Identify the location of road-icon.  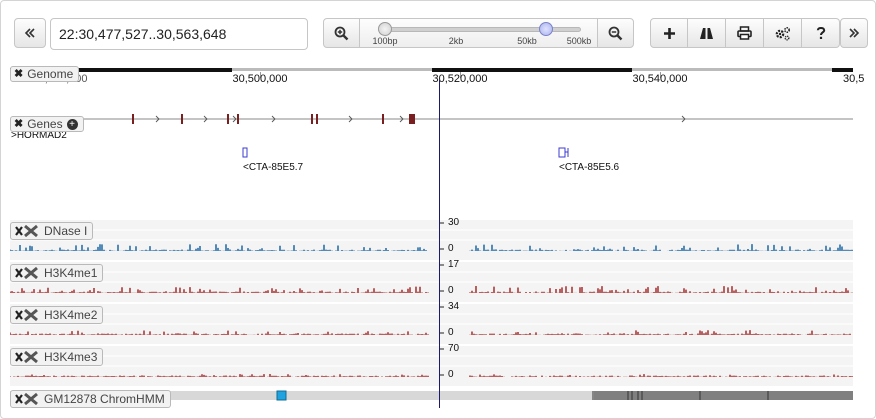
(706, 33).